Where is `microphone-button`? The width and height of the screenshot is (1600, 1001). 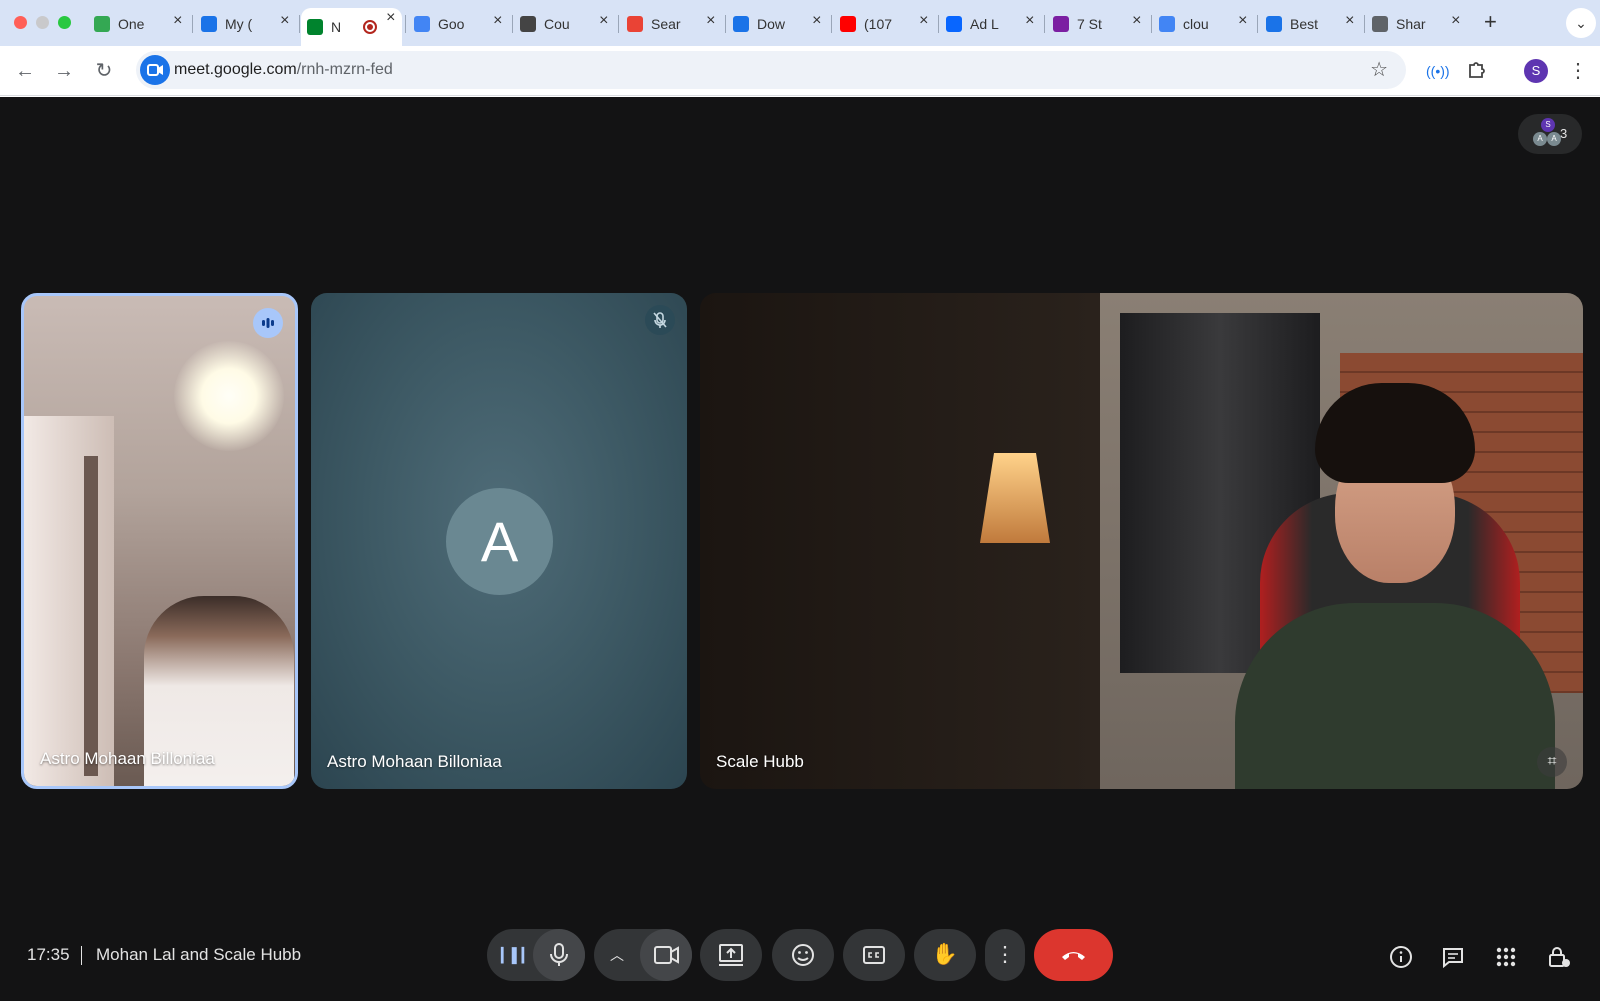 microphone-button is located at coordinates (559, 955).